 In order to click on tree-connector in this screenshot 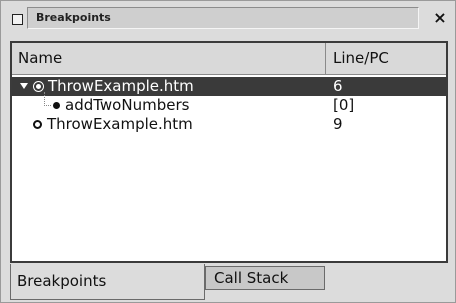, I will do `click(47, 99)`.